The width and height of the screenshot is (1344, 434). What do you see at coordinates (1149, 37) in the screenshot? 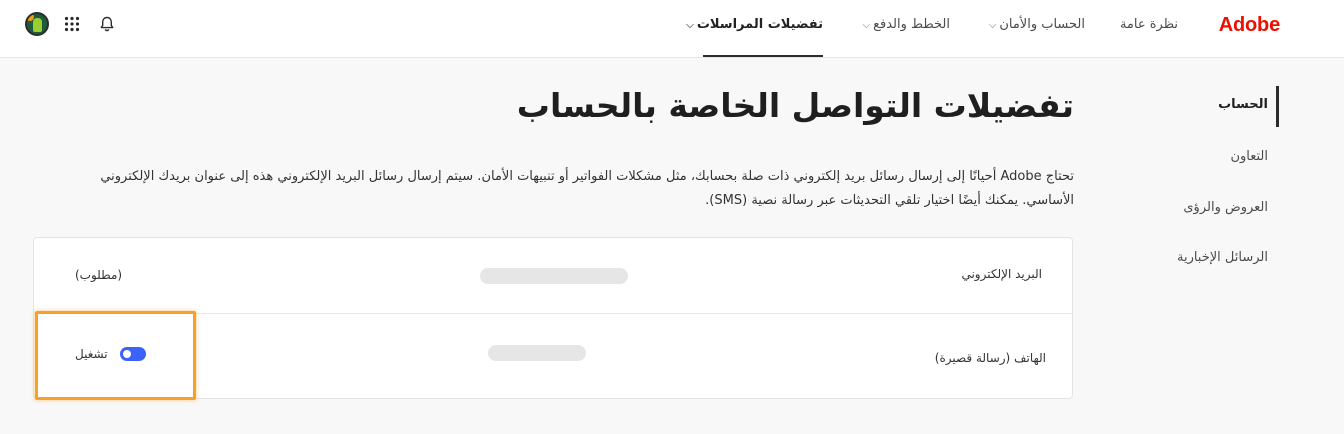
I see `nav-overview: نظرة عامة` at bounding box center [1149, 37].